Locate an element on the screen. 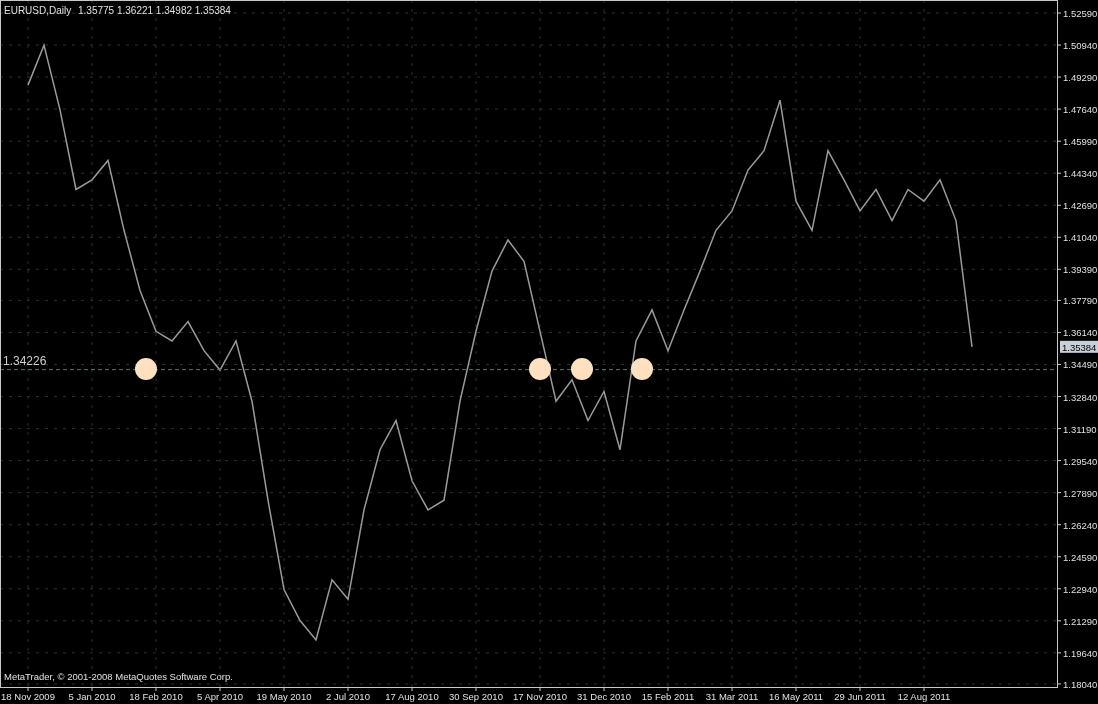 The image size is (1098, 704). copyright-text: MetaTrader, © 2001-2008 MetaQuotes Software Corp. is located at coordinates (118, 676).